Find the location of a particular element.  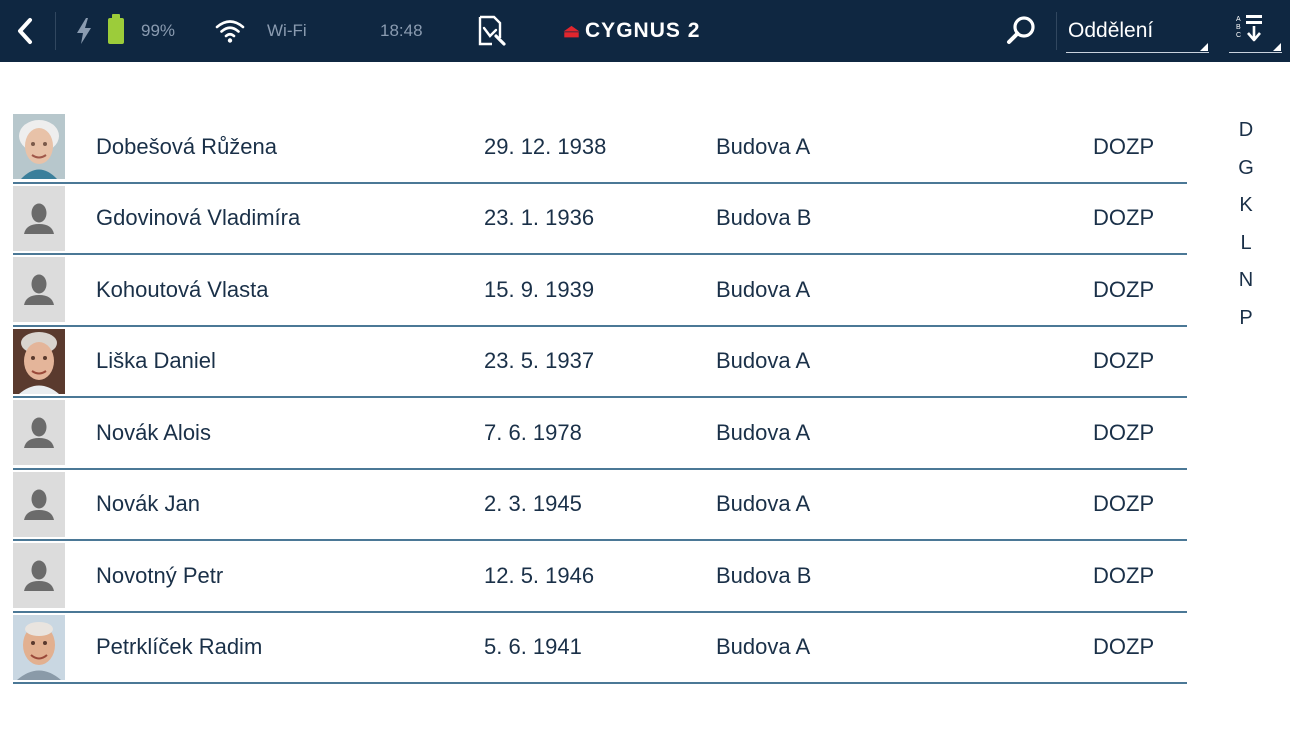

clock: 18:48 is located at coordinates (401, 30).